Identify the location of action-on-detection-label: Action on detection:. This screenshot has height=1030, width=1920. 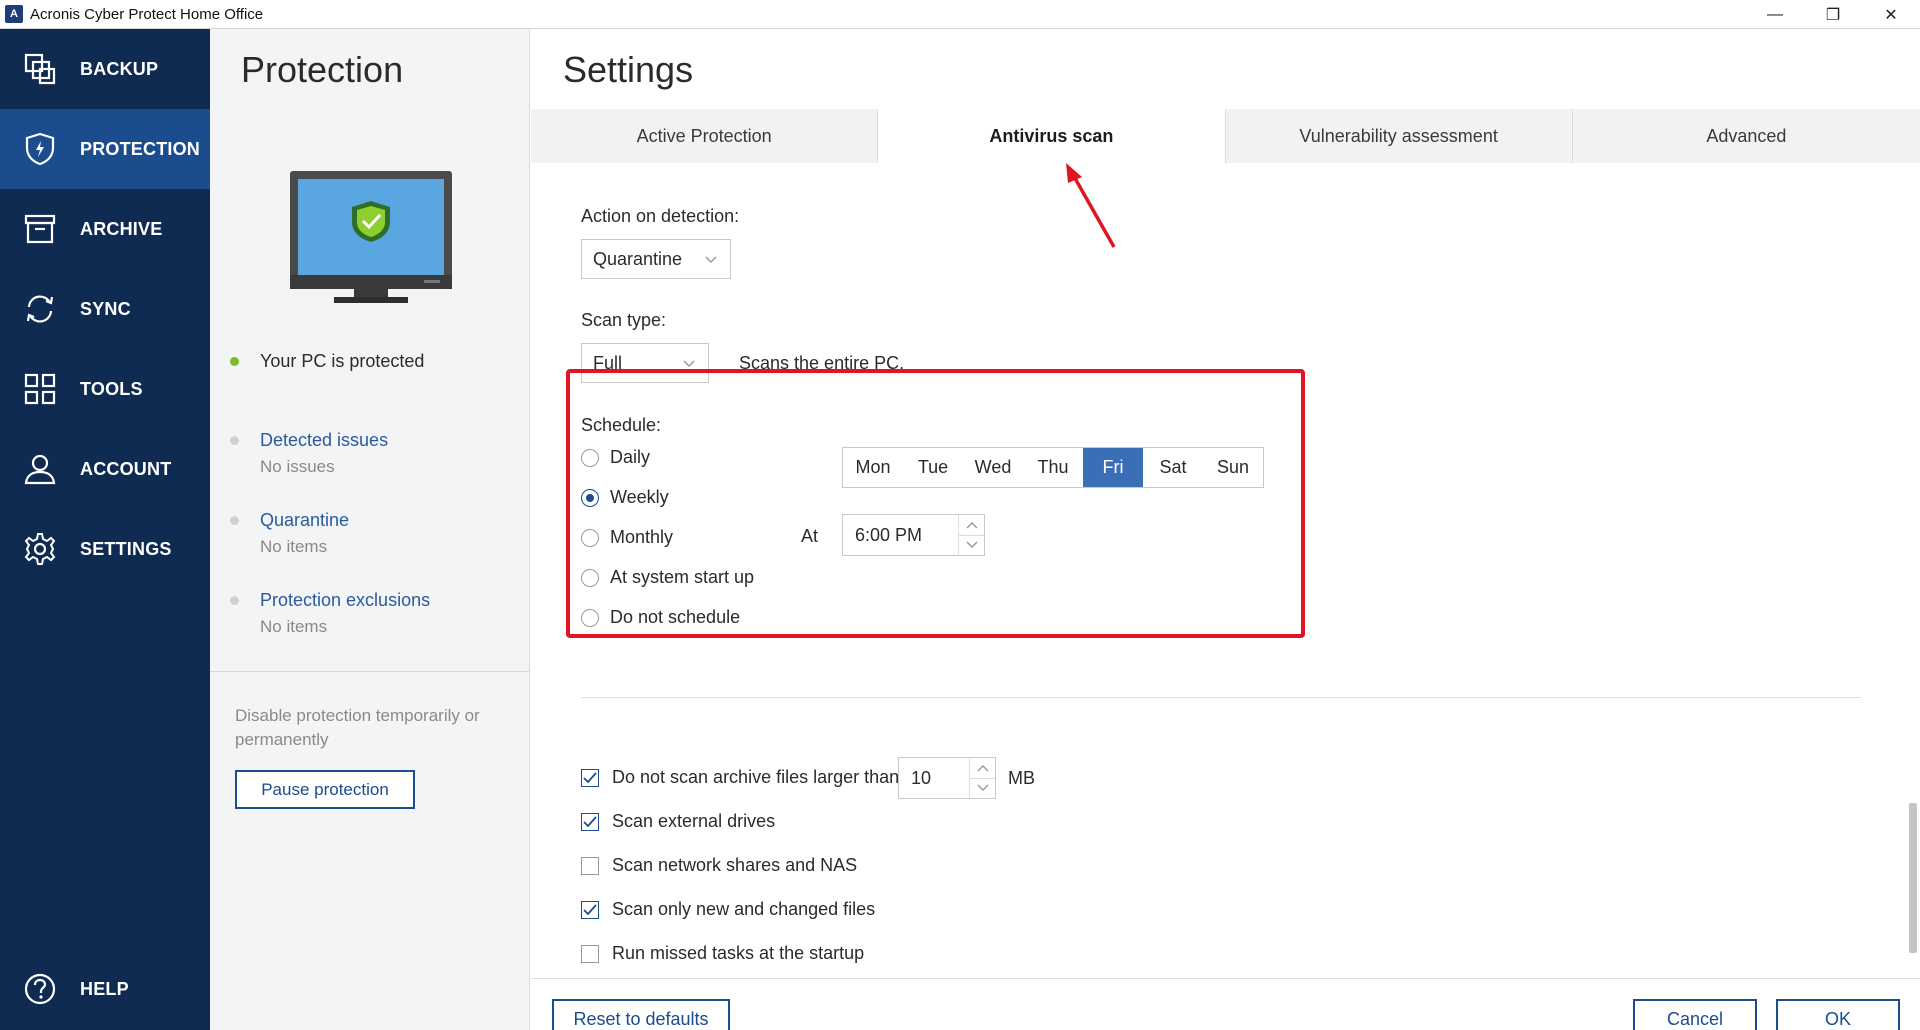
(660, 216).